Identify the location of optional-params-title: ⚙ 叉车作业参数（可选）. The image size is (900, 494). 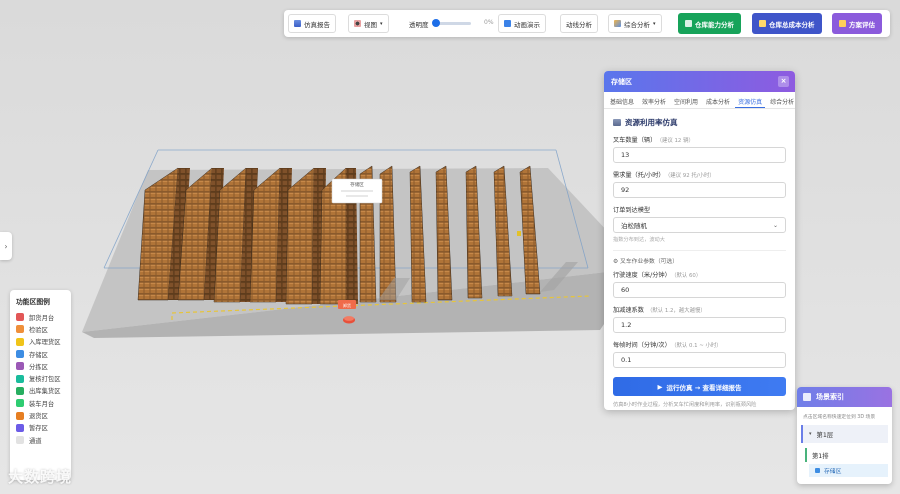
(646, 262).